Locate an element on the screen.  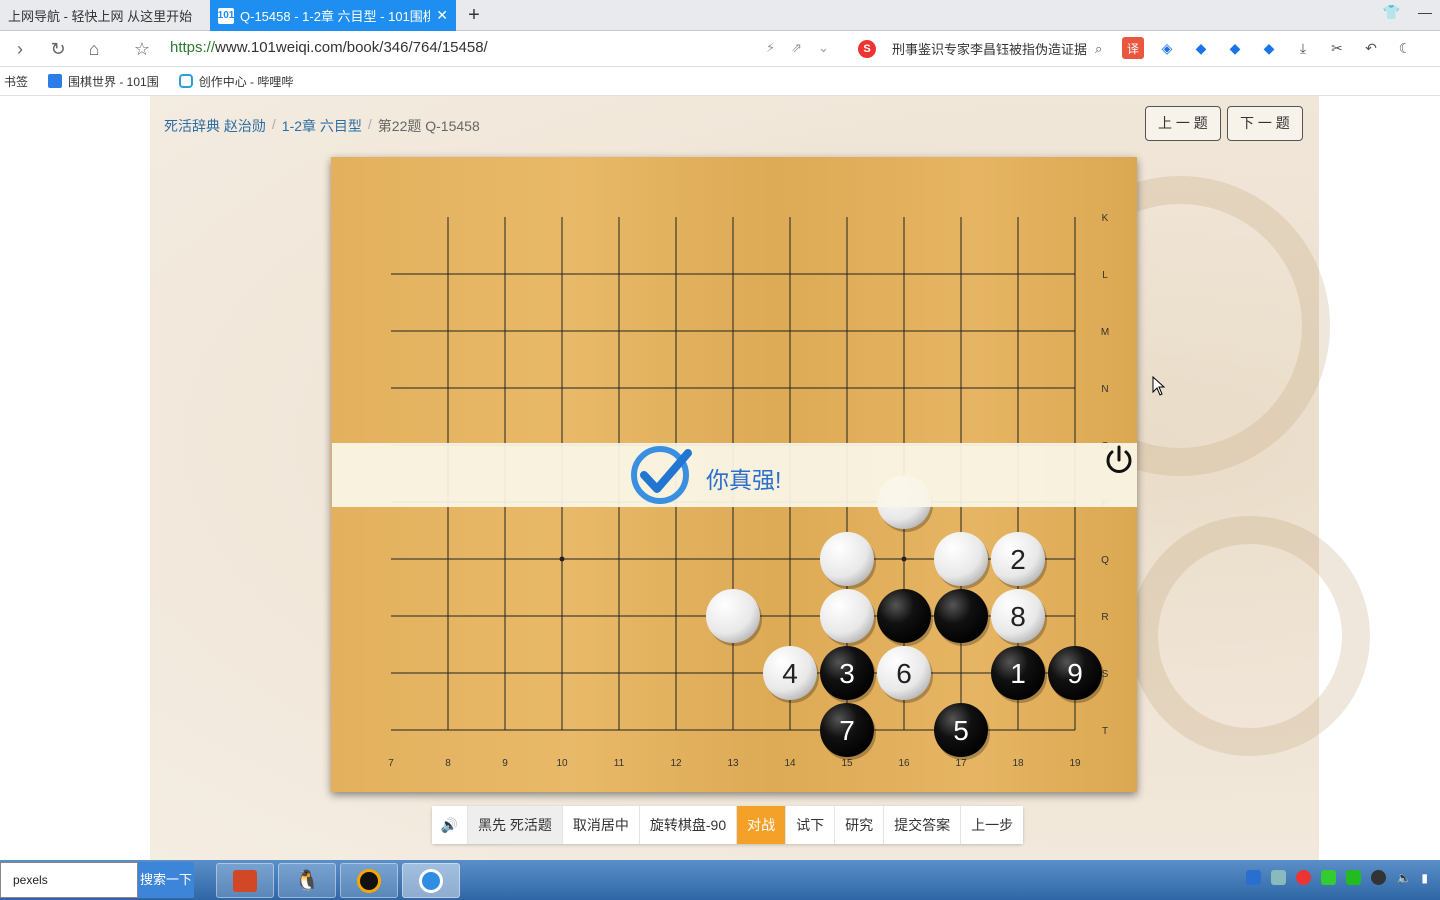
col-label: 10 is located at coordinates (562, 763).